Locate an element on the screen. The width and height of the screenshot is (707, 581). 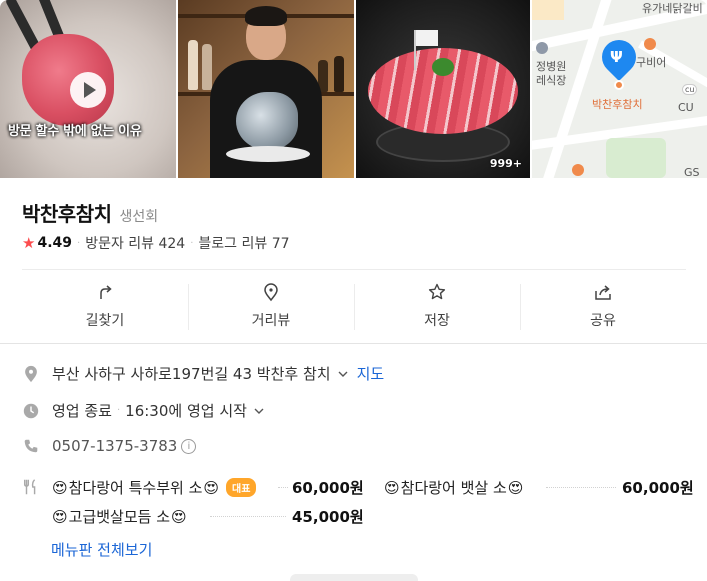
mini-map: 유가네닭갈비 정병원 레식장 구비어 cu CU Ψ 박찬후참치 GS is located at coordinates (619, 89).